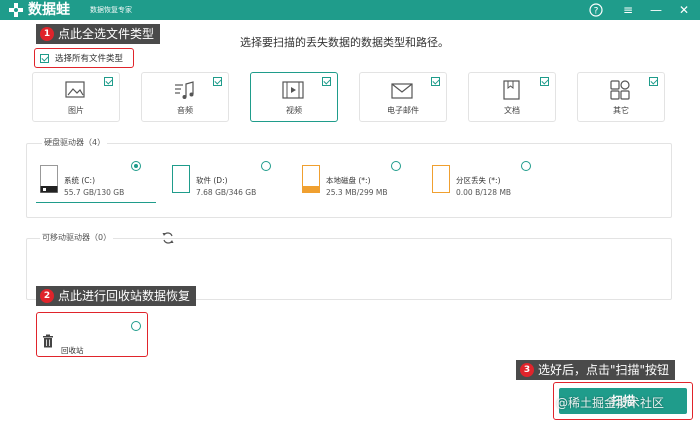 The width and height of the screenshot is (700, 426). I want to click on drive-size: 0.00 B/128 MB, so click(484, 192).